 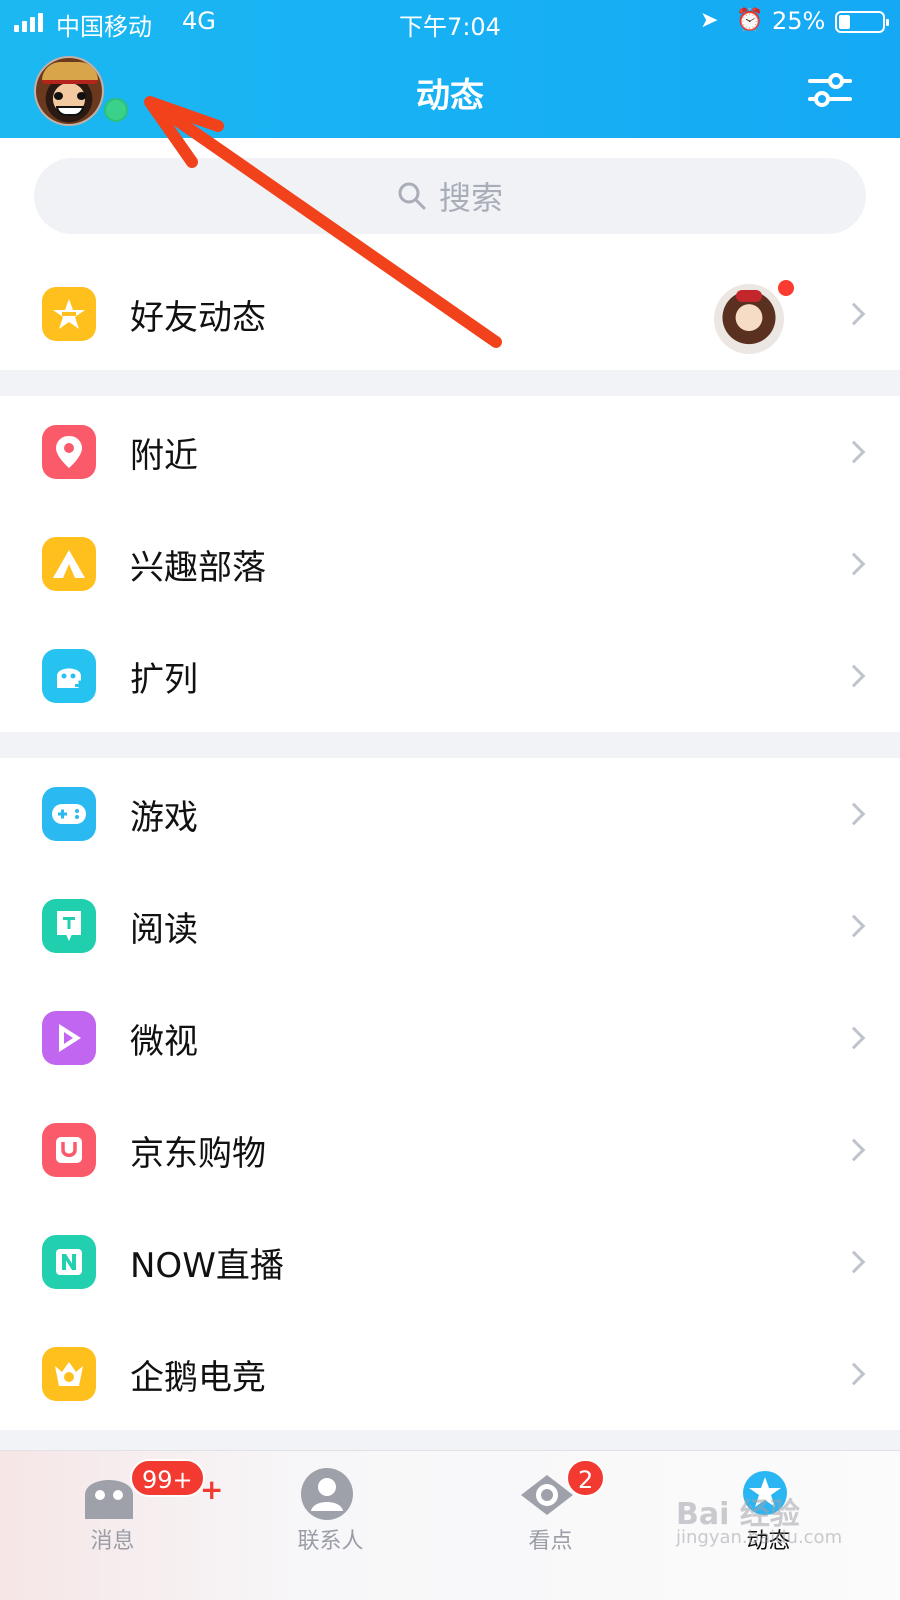 What do you see at coordinates (69, 926) in the screenshot?
I see `bookmark-icon` at bounding box center [69, 926].